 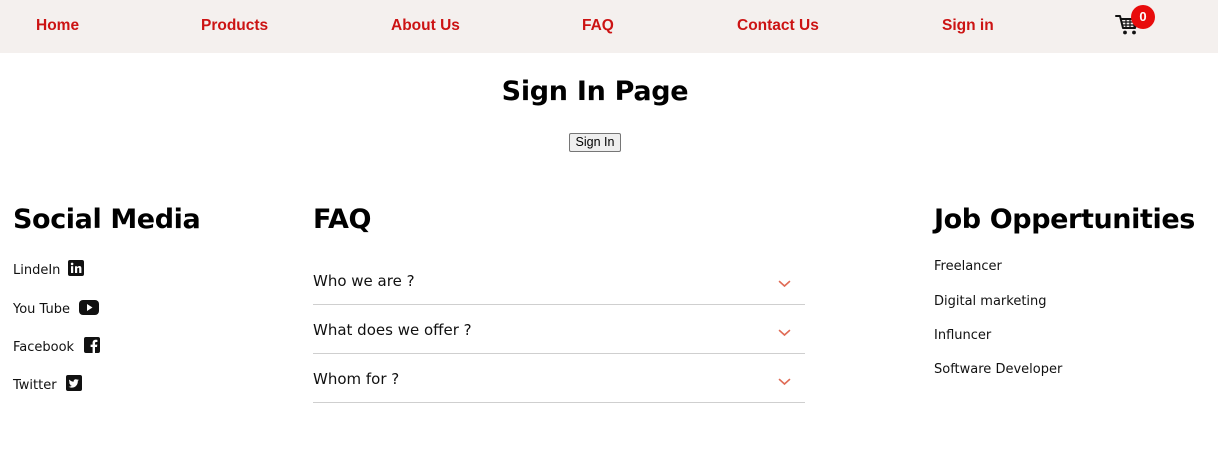 I want to click on faq-item: Whom for ?, so click(x=559, y=378).